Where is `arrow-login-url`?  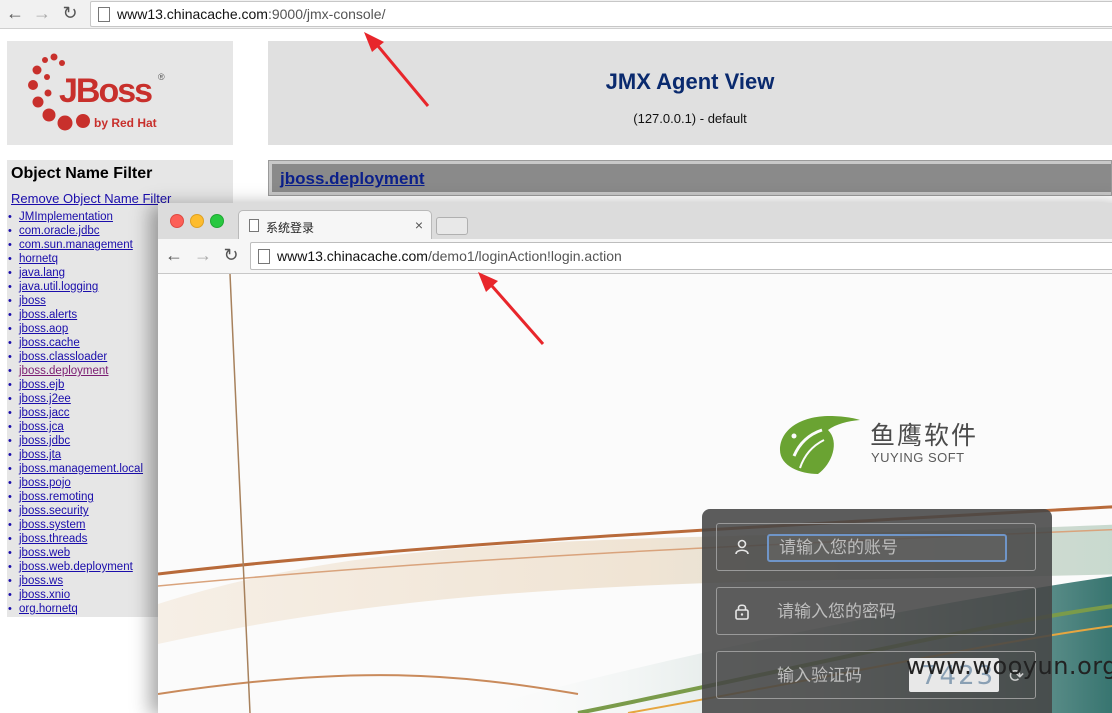
arrow-login-url is located at coordinates (511, 308).